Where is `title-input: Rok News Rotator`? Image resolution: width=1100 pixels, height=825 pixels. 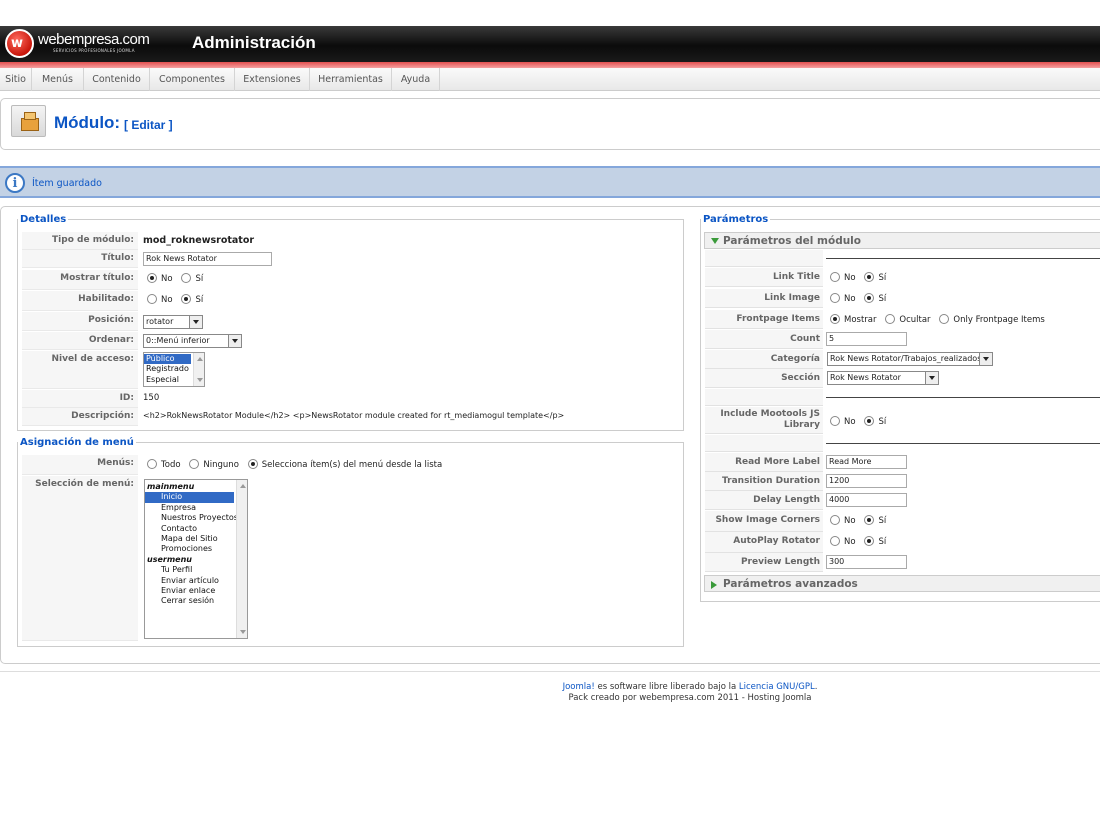 title-input: Rok News Rotator is located at coordinates (207, 259).